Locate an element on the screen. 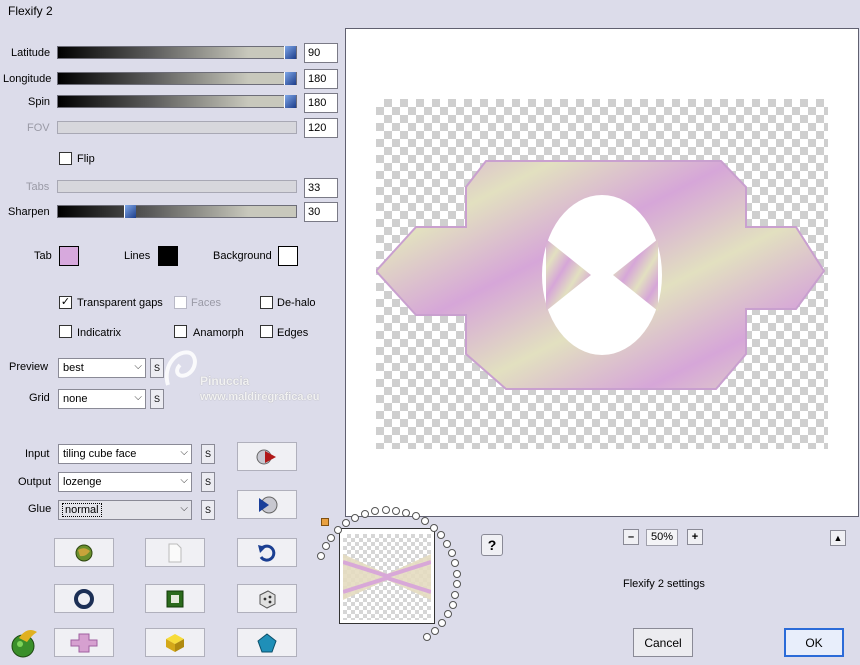 This screenshot has height=665, width=860. sharpen-slider-thumb is located at coordinates (130, 211).